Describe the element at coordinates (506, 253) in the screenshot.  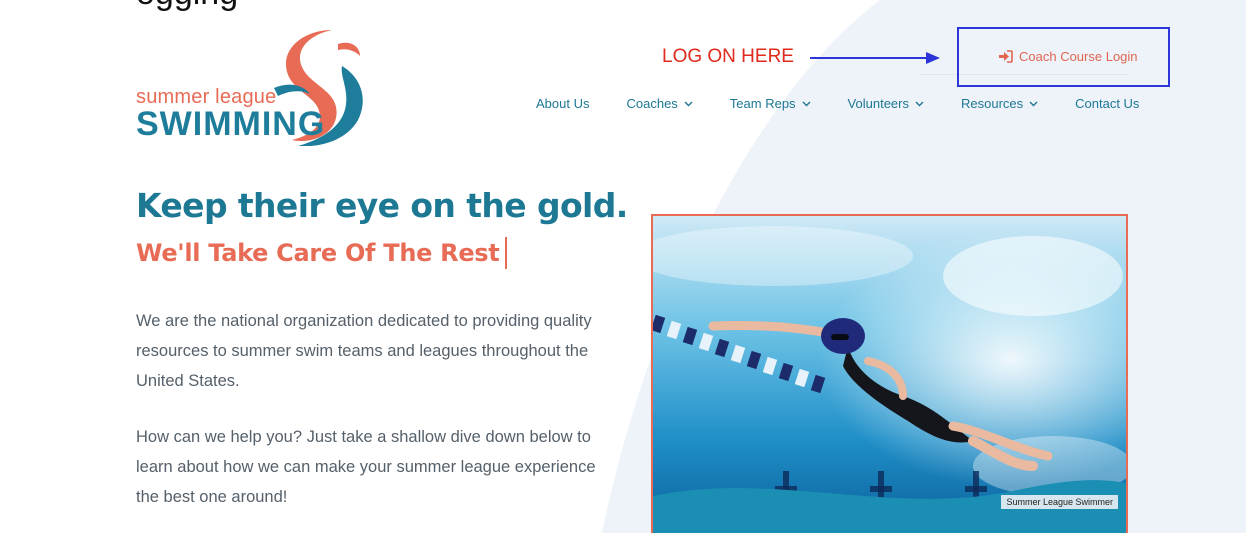
I see `typing-cursor` at that location.